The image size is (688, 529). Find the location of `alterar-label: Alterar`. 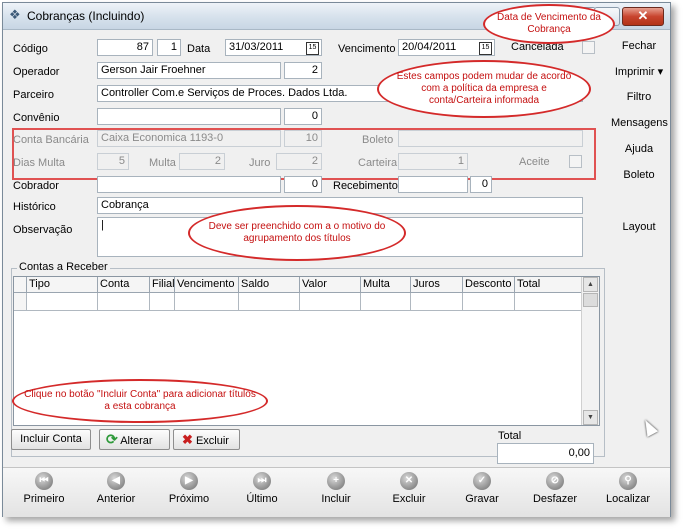

alterar-label: Alterar is located at coordinates (136, 441).